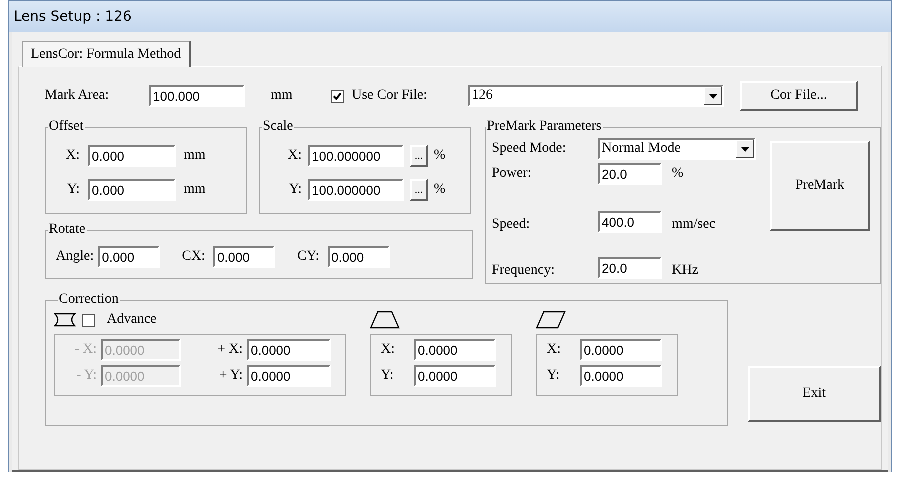 The height and width of the screenshot is (479, 904). Describe the element at coordinates (596, 96) in the screenshot. I see `dropdown: 126` at that location.